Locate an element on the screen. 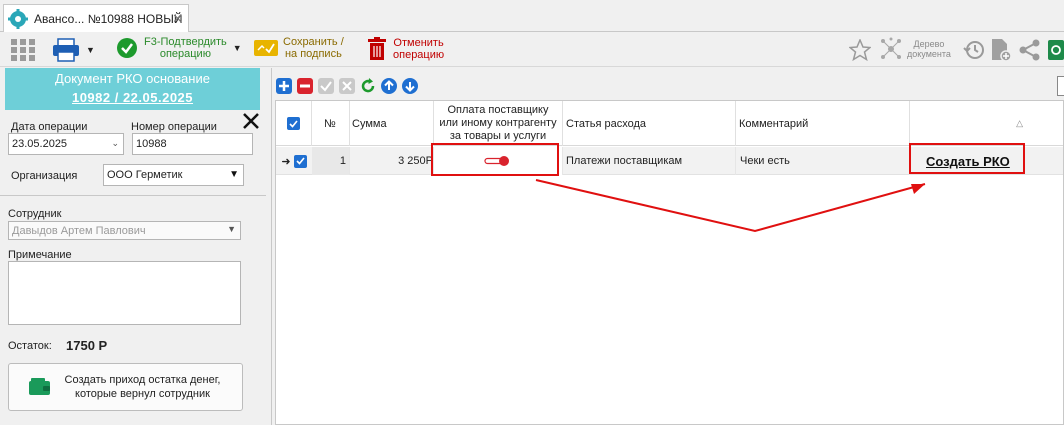  approve-row-icon is located at coordinates (326, 86).